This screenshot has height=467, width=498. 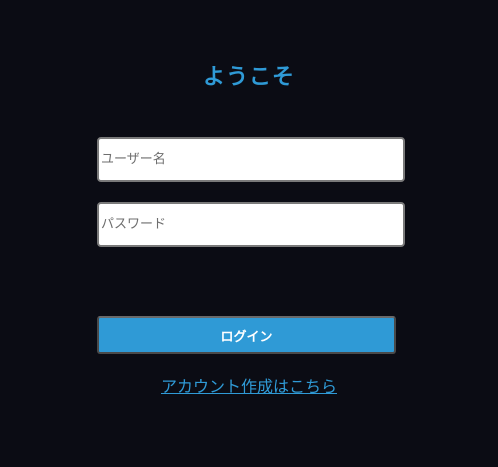 What do you see at coordinates (248, 77) in the screenshot?
I see `page-title: ようこそ` at bounding box center [248, 77].